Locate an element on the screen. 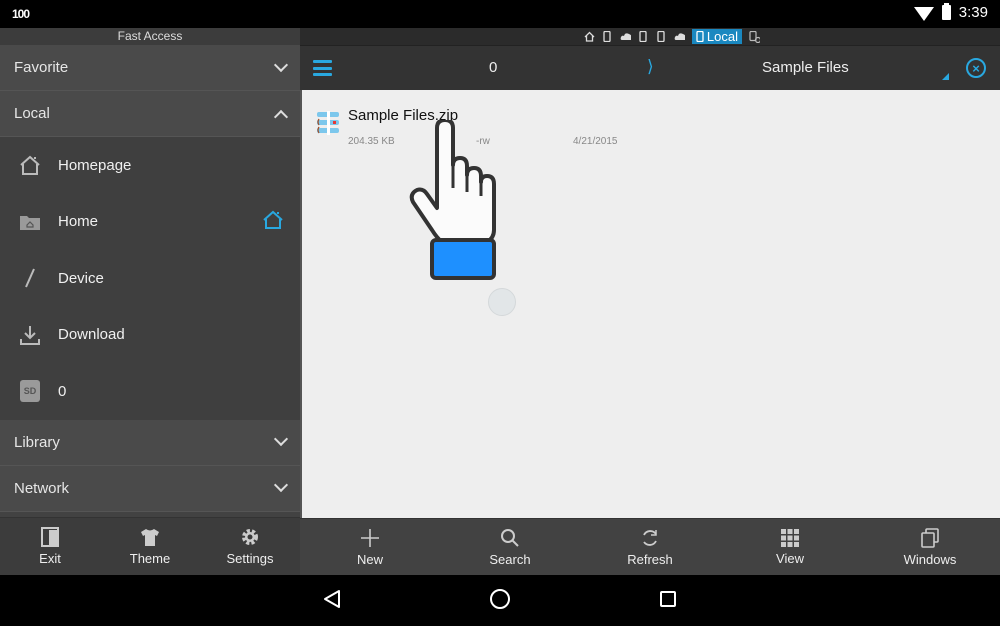 The height and width of the screenshot is (626, 1000). section-label: Library is located at coordinates (37, 442).